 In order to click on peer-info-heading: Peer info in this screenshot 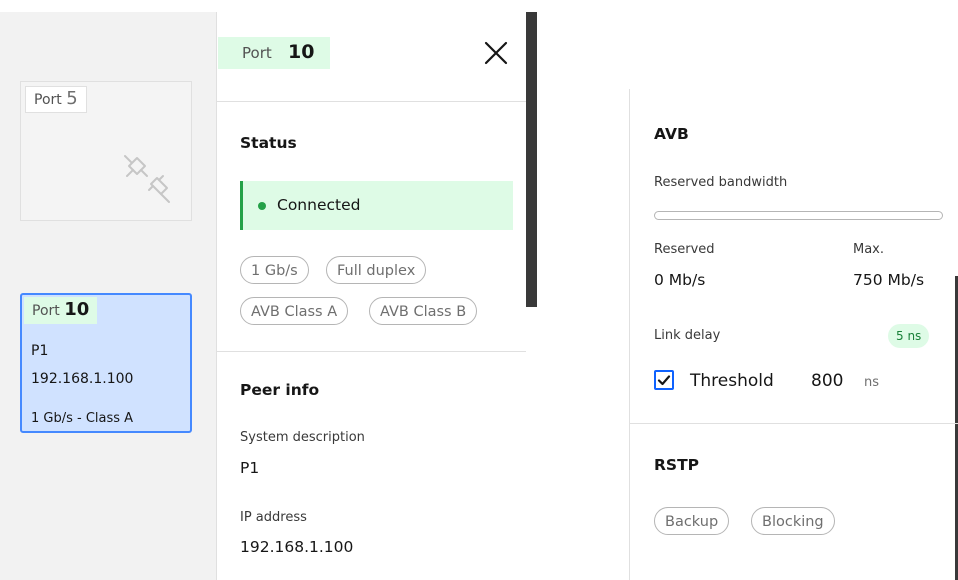, I will do `click(280, 390)`.